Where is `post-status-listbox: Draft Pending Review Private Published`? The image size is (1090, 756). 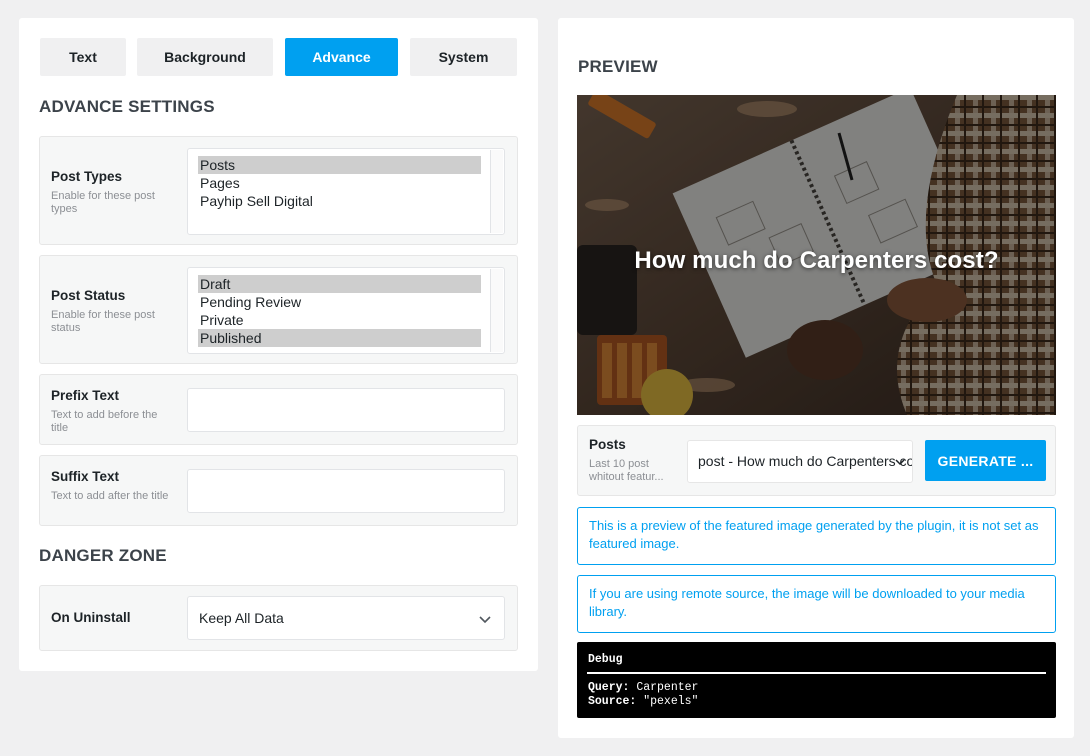 post-status-listbox: Draft Pending Review Private Published is located at coordinates (346, 310).